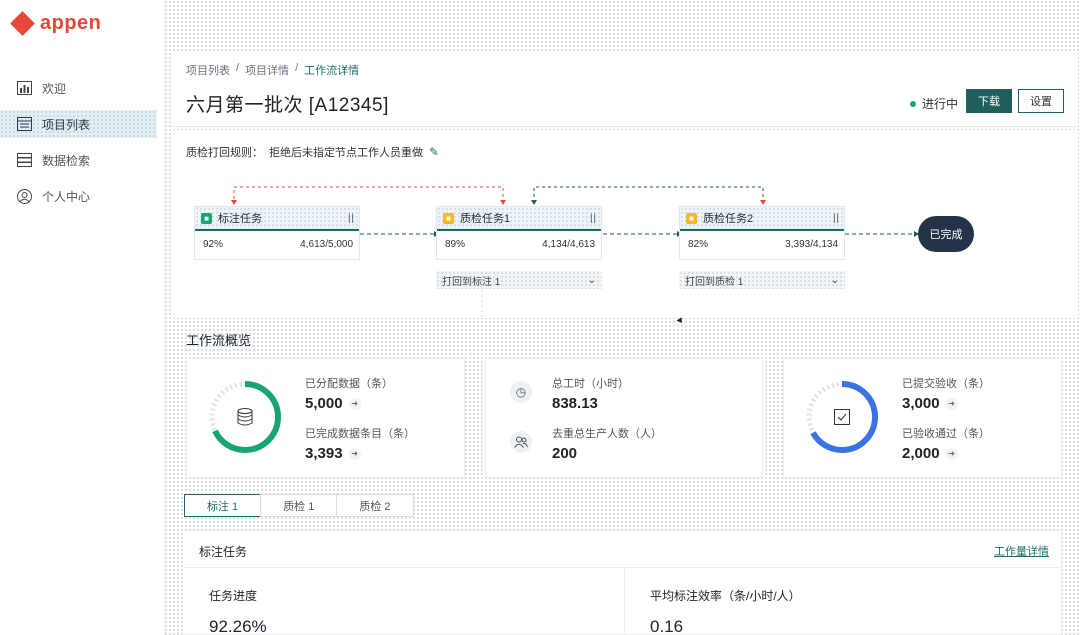 Image resolution: width=1080 pixels, height=635 pixels. Describe the element at coordinates (455, 244) in the screenshot. I see `node-percent: 89%` at that location.